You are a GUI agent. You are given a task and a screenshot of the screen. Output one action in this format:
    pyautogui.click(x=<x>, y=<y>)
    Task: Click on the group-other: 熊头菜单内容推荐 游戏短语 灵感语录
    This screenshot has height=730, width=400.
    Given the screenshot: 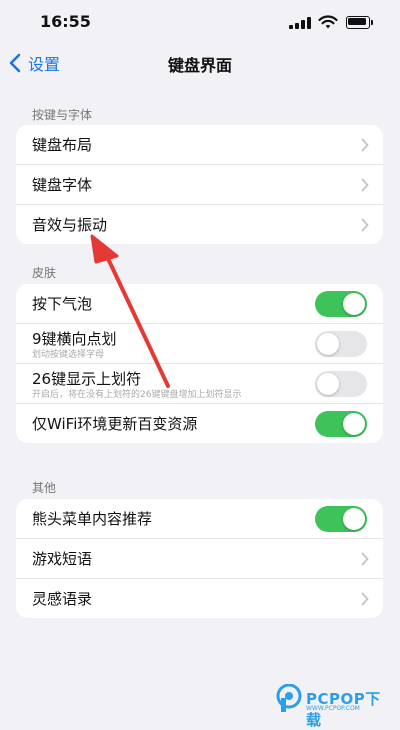 What is the action you would take?
    pyautogui.click(x=199, y=558)
    